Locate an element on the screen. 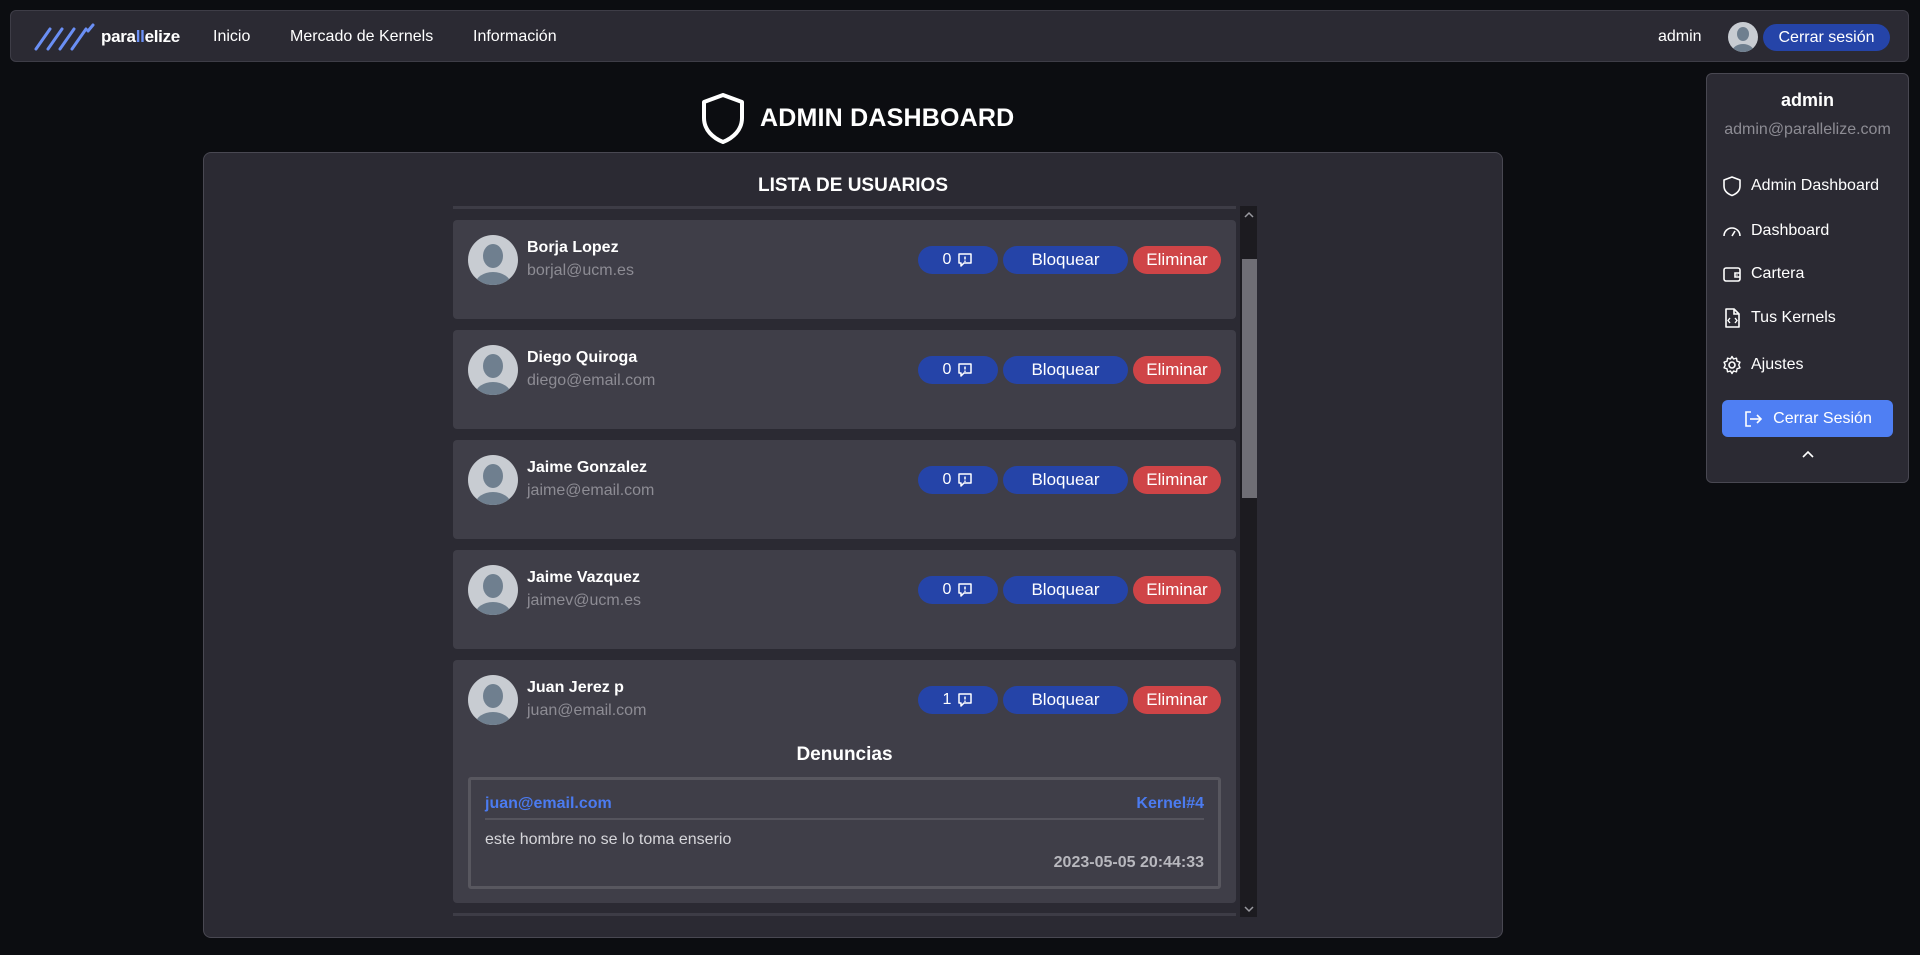  menu-item-ajustes: Ajustes is located at coordinates (1762, 365).